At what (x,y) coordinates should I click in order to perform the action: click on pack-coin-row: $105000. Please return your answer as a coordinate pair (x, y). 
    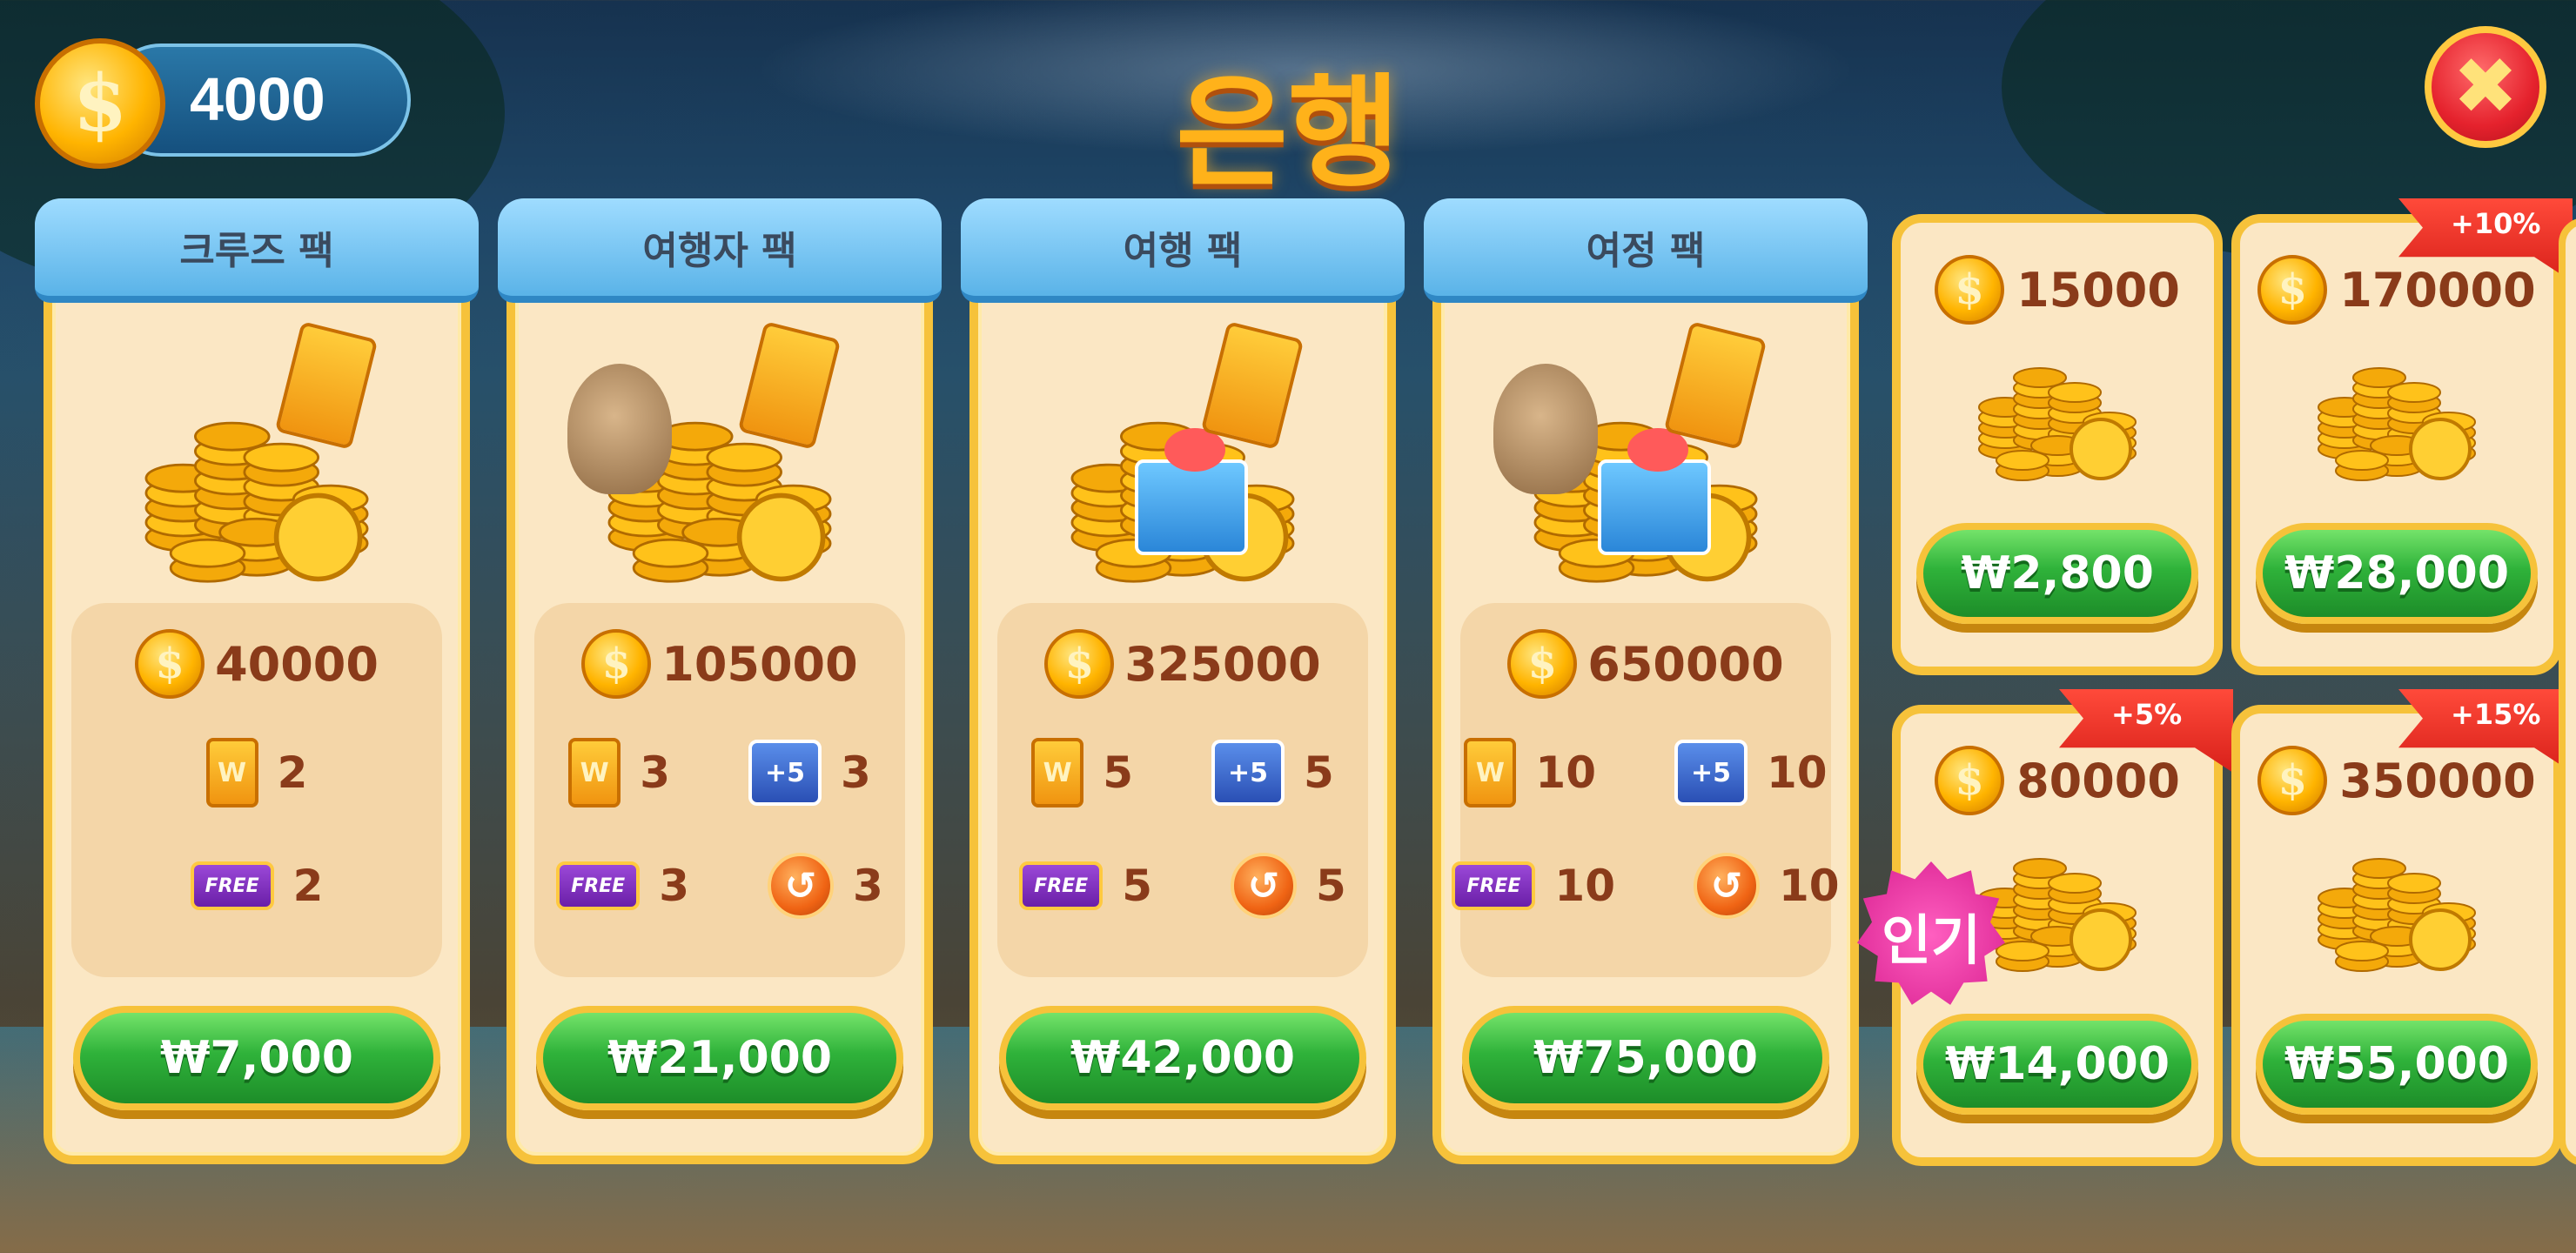
    Looking at the image, I should click on (719, 664).